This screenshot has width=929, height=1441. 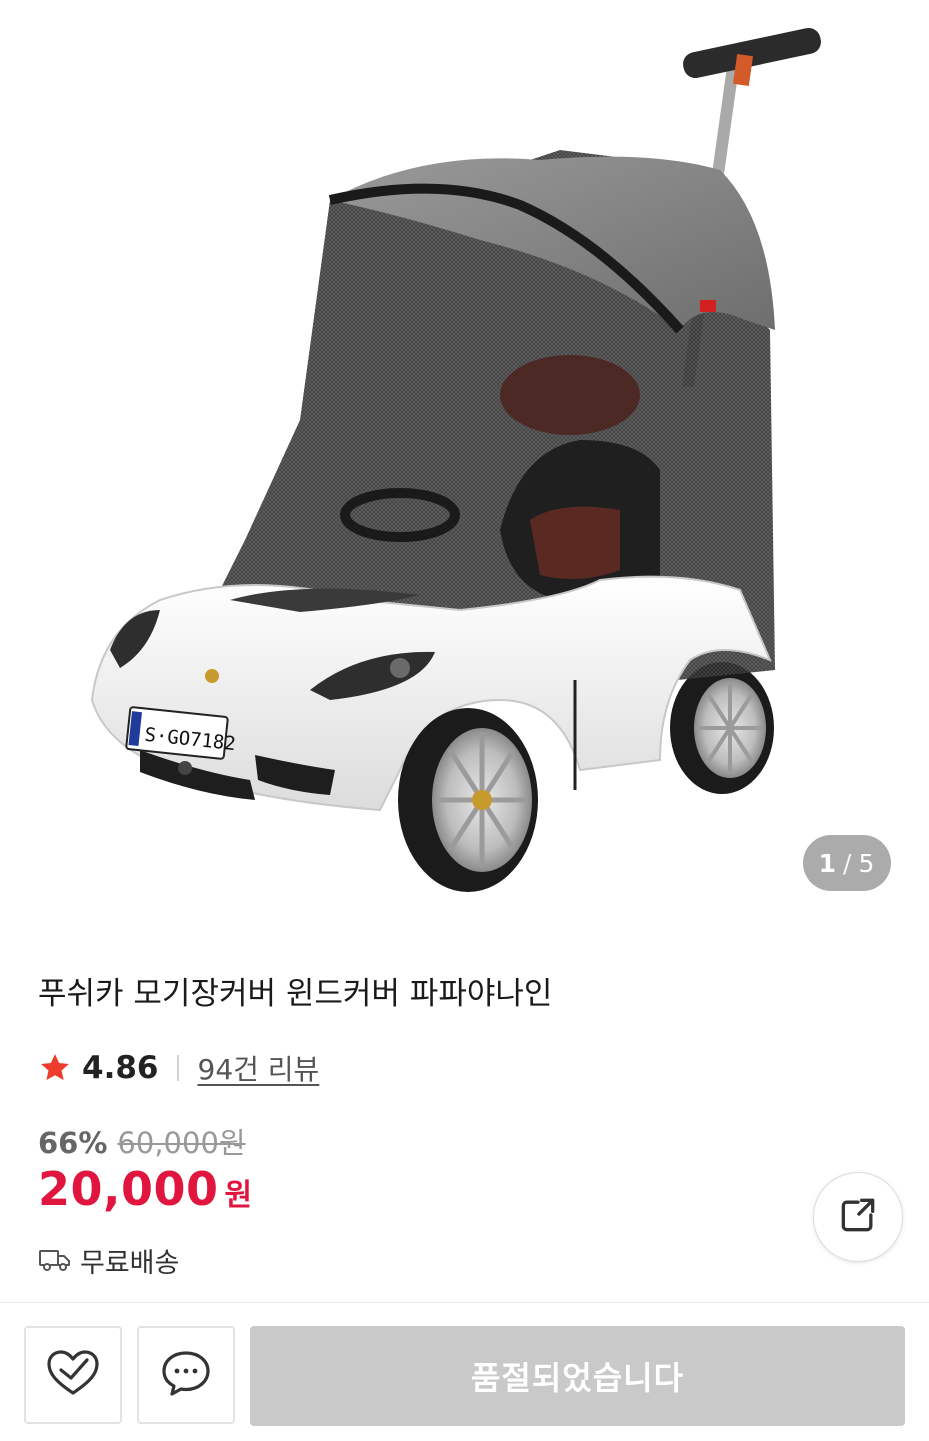 I want to click on shipping-label: 무료배송, so click(x=130, y=1263).